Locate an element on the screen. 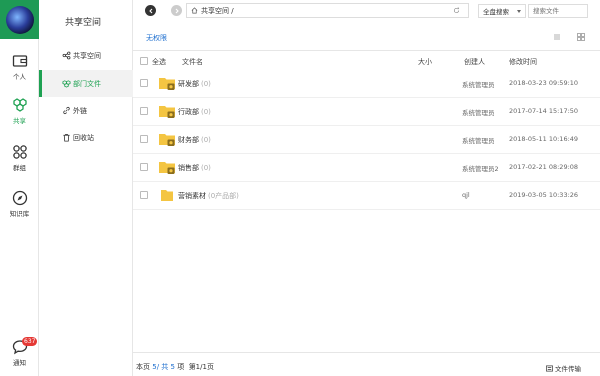  rail-label: 通知 is located at coordinates (19, 363).